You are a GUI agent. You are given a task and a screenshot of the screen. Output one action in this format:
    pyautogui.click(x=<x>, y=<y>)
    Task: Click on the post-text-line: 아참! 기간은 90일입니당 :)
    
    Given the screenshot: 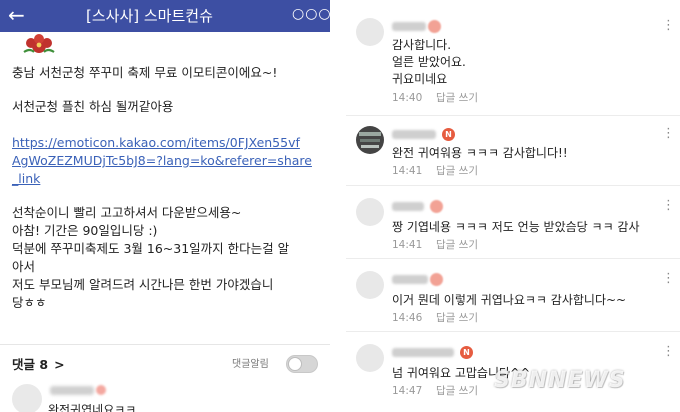 What is the action you would take?
    pyautogui.click(x=85, y=230)
    